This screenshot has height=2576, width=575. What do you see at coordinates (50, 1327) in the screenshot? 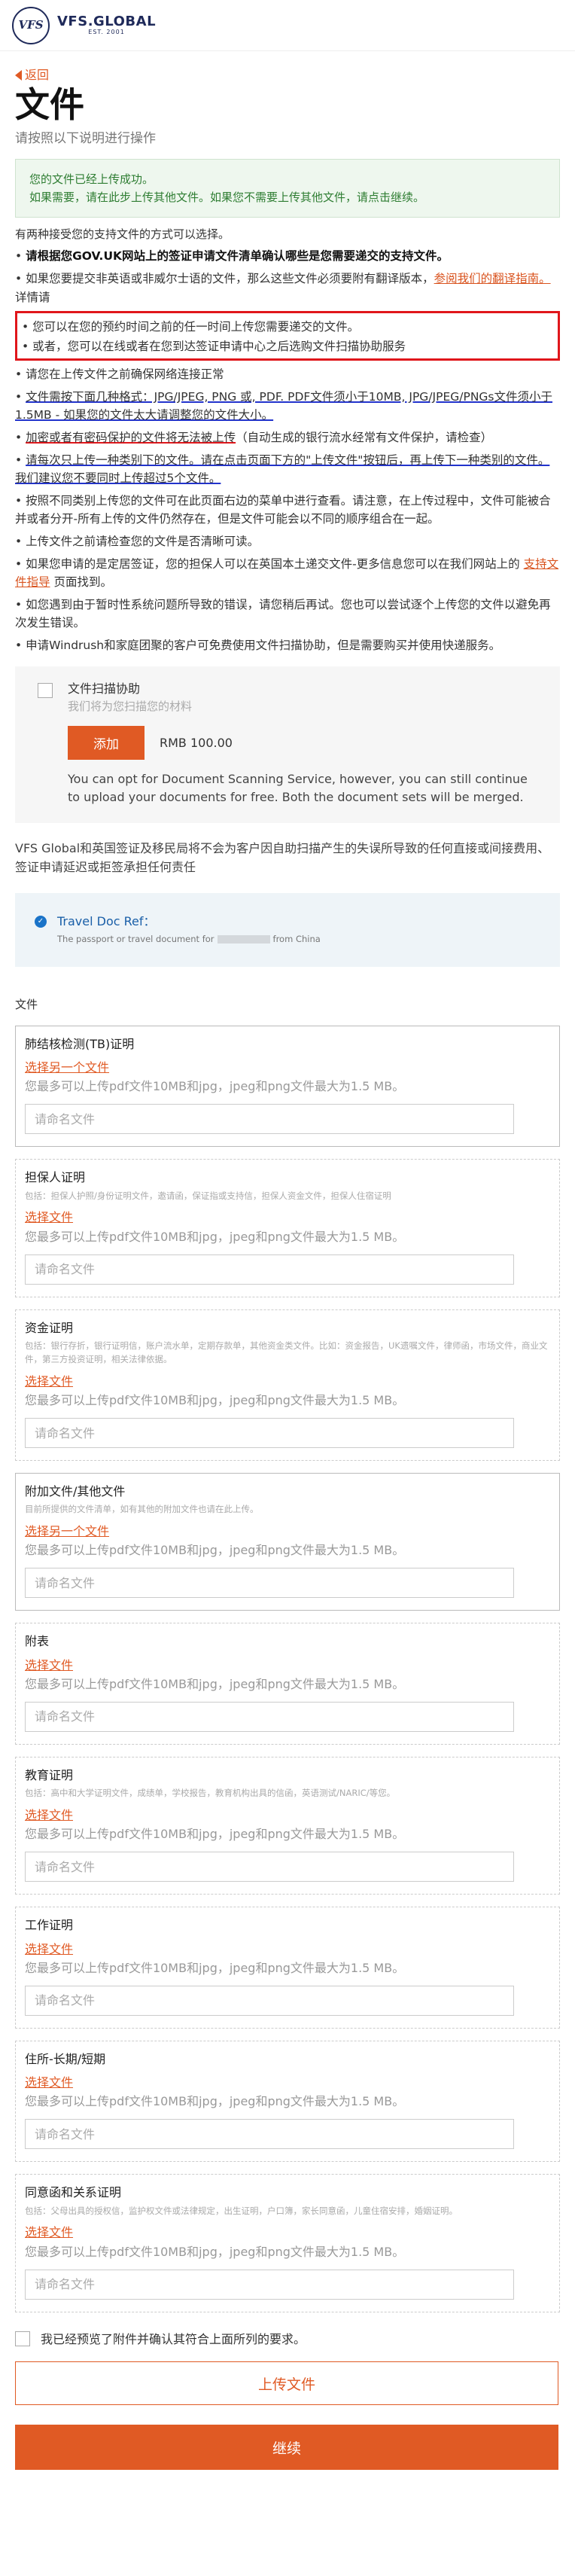
I see `document-card-title: 资金证明` at bounding box center [50, 1327].